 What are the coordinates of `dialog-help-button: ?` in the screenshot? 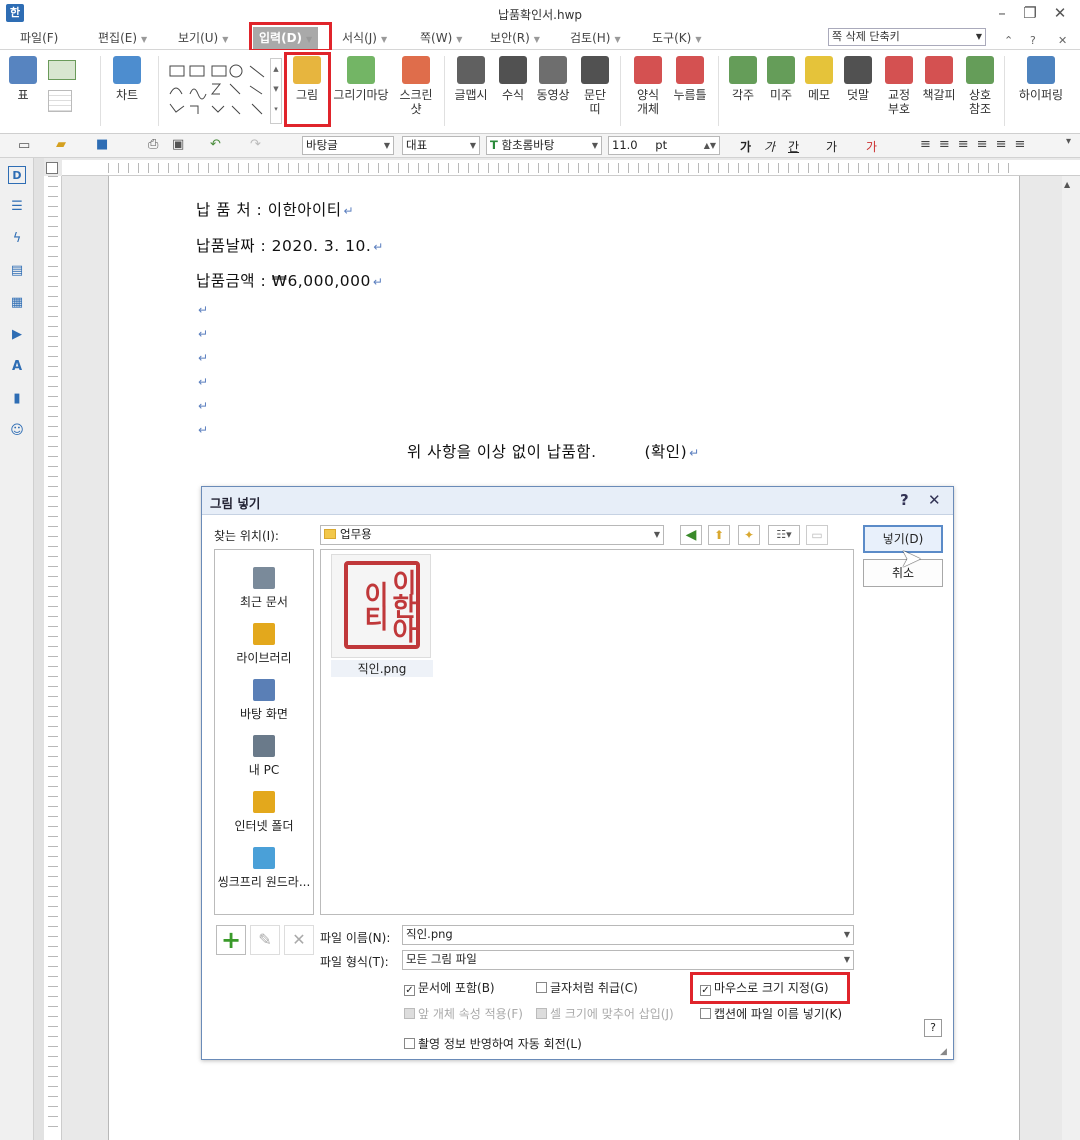 It's located at (904, 500).